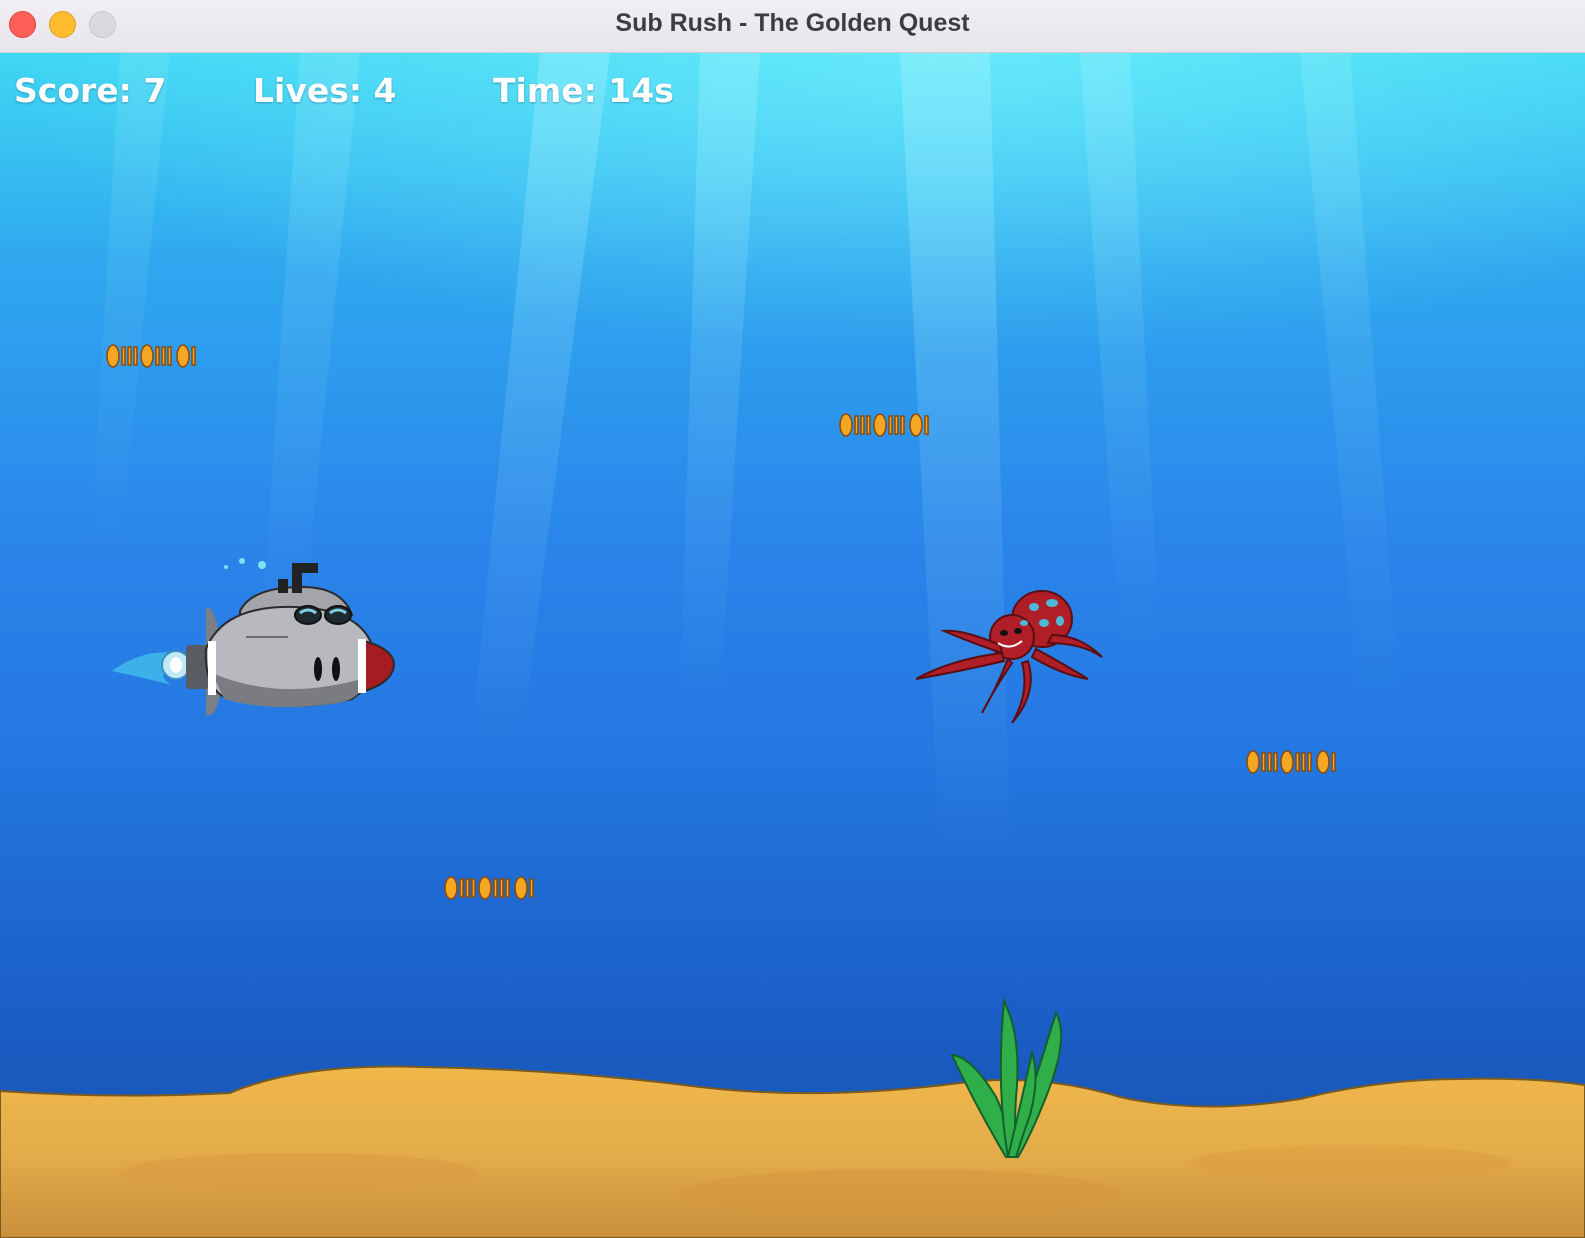 The height and width of the screenshot is (1238, 1585). What do you see at coordinates (792, 1151) in the screenshot?
I see `sand-seafloor` at bounding box center [792, 1151].